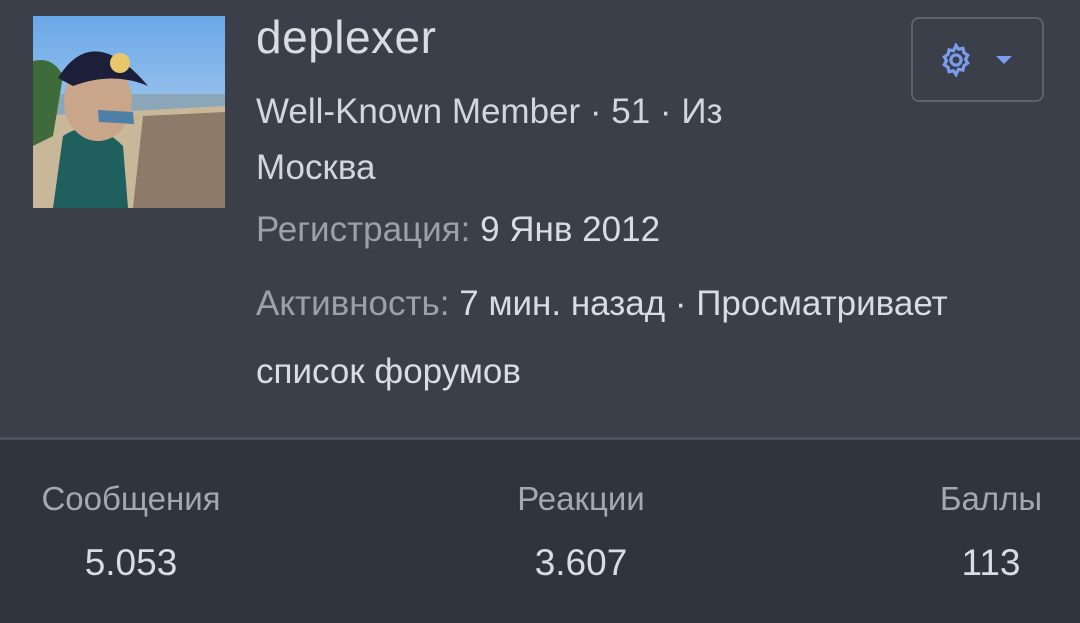 The image size is (1080, 623). I want to click on username: deplexer, so click(346, 37).